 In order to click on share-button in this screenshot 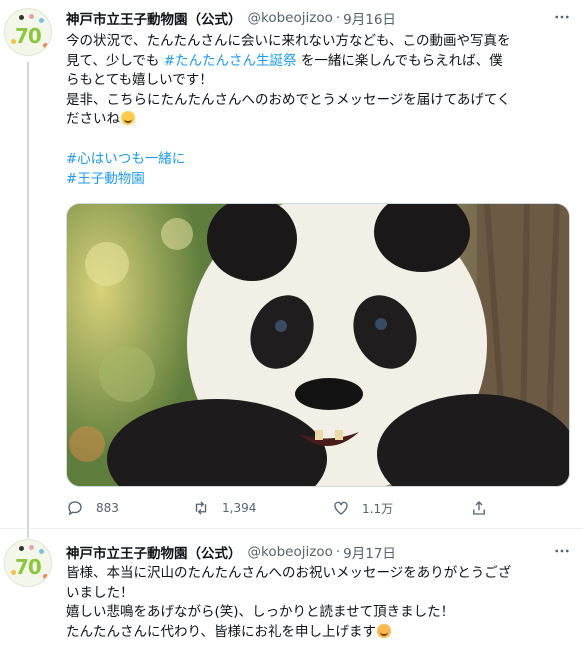, I will do `click(485, 508)`.